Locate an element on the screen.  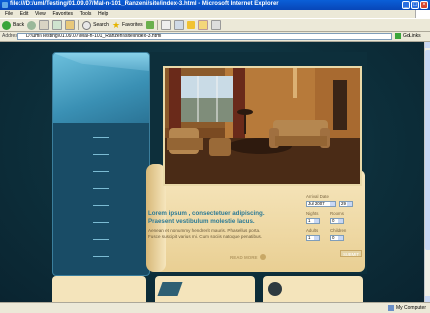
menu-edit: Edit is located at coordinates (24, 14).